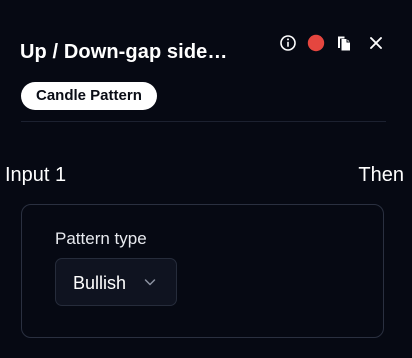  I want to click on category-tag: Candle Pattern, so click(89, 96).